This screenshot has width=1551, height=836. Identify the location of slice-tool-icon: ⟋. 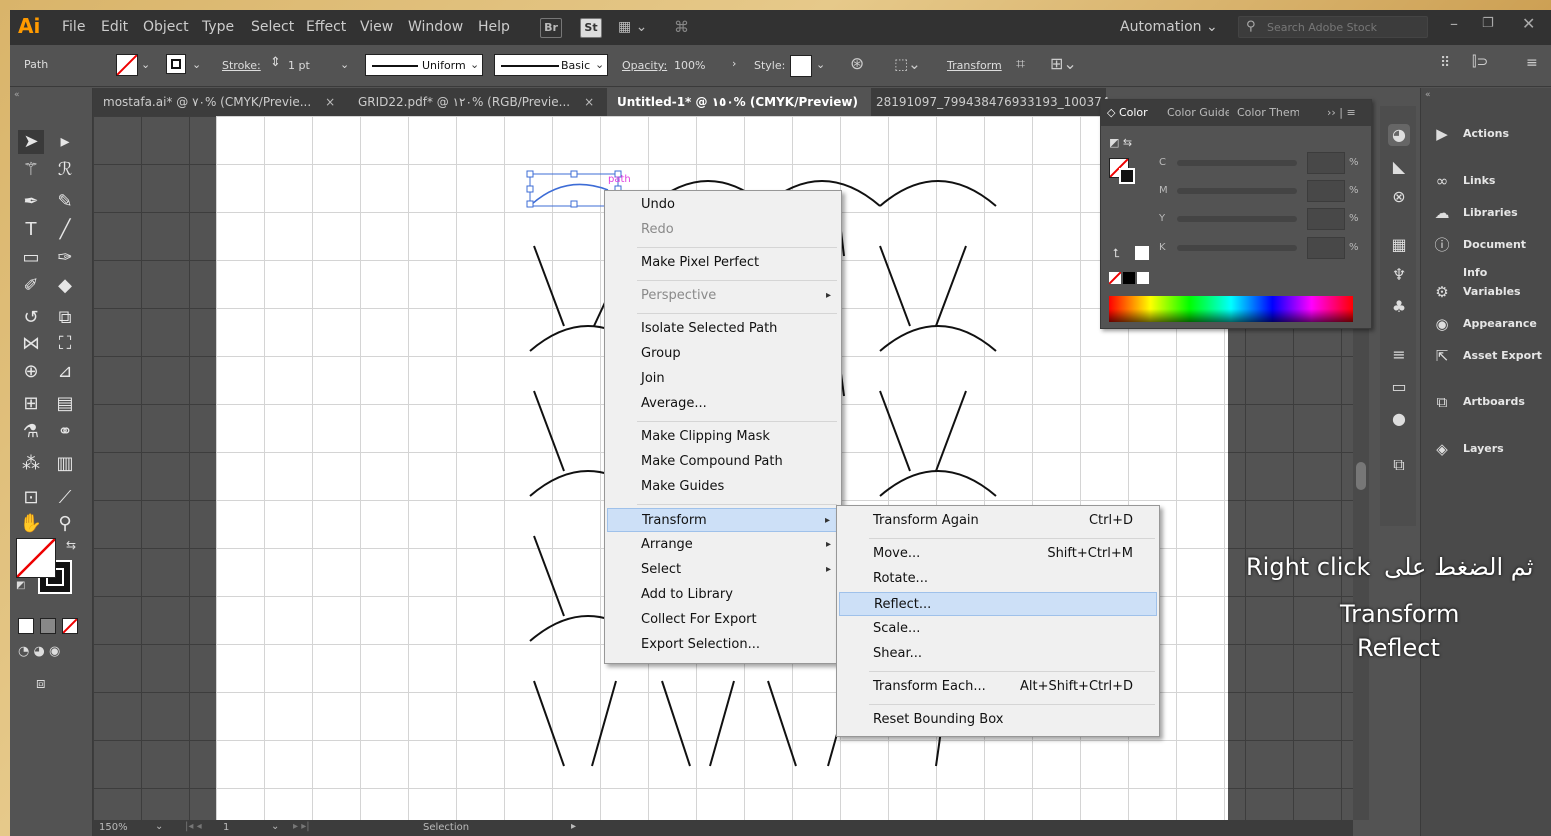
(65, 498).